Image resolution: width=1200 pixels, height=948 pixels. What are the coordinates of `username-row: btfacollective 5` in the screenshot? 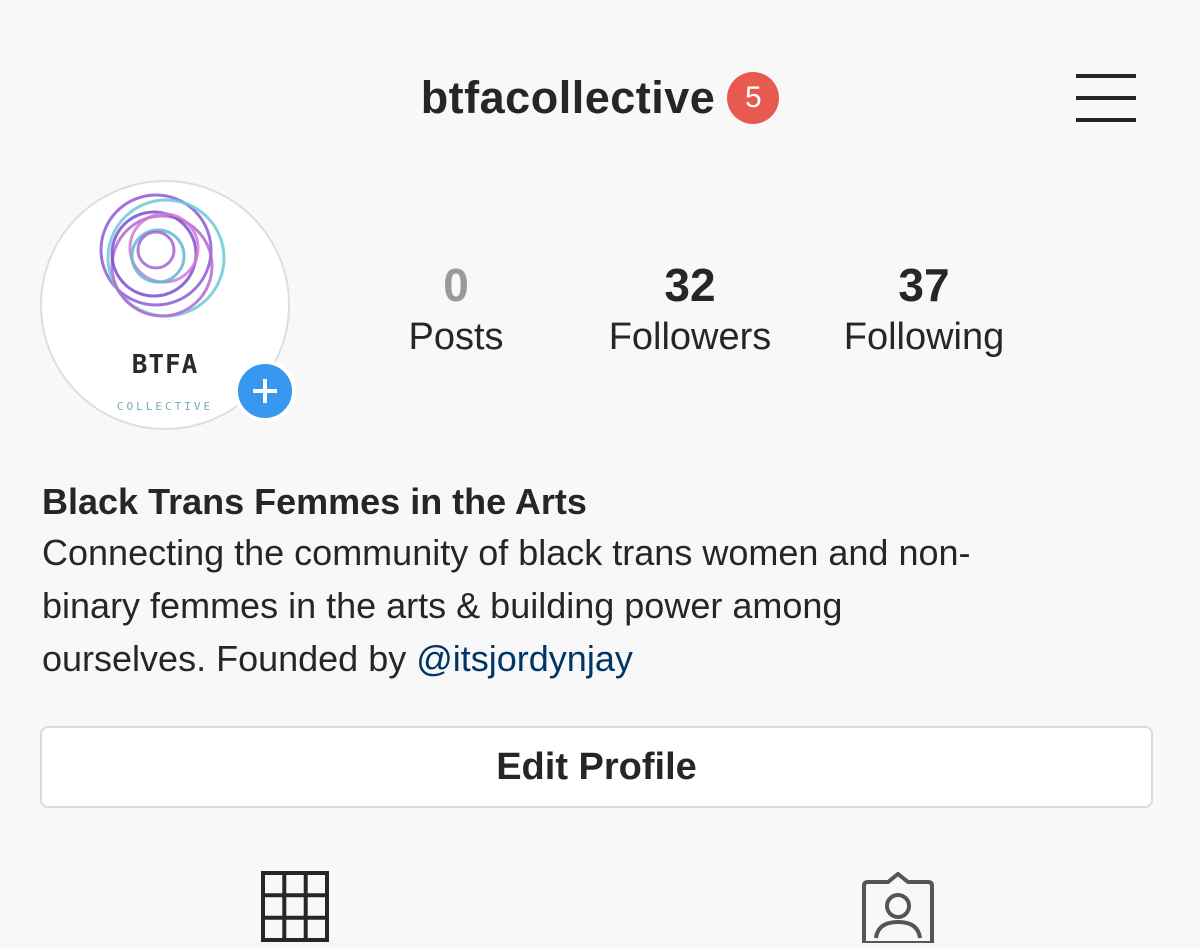 It's located at (600, 98).